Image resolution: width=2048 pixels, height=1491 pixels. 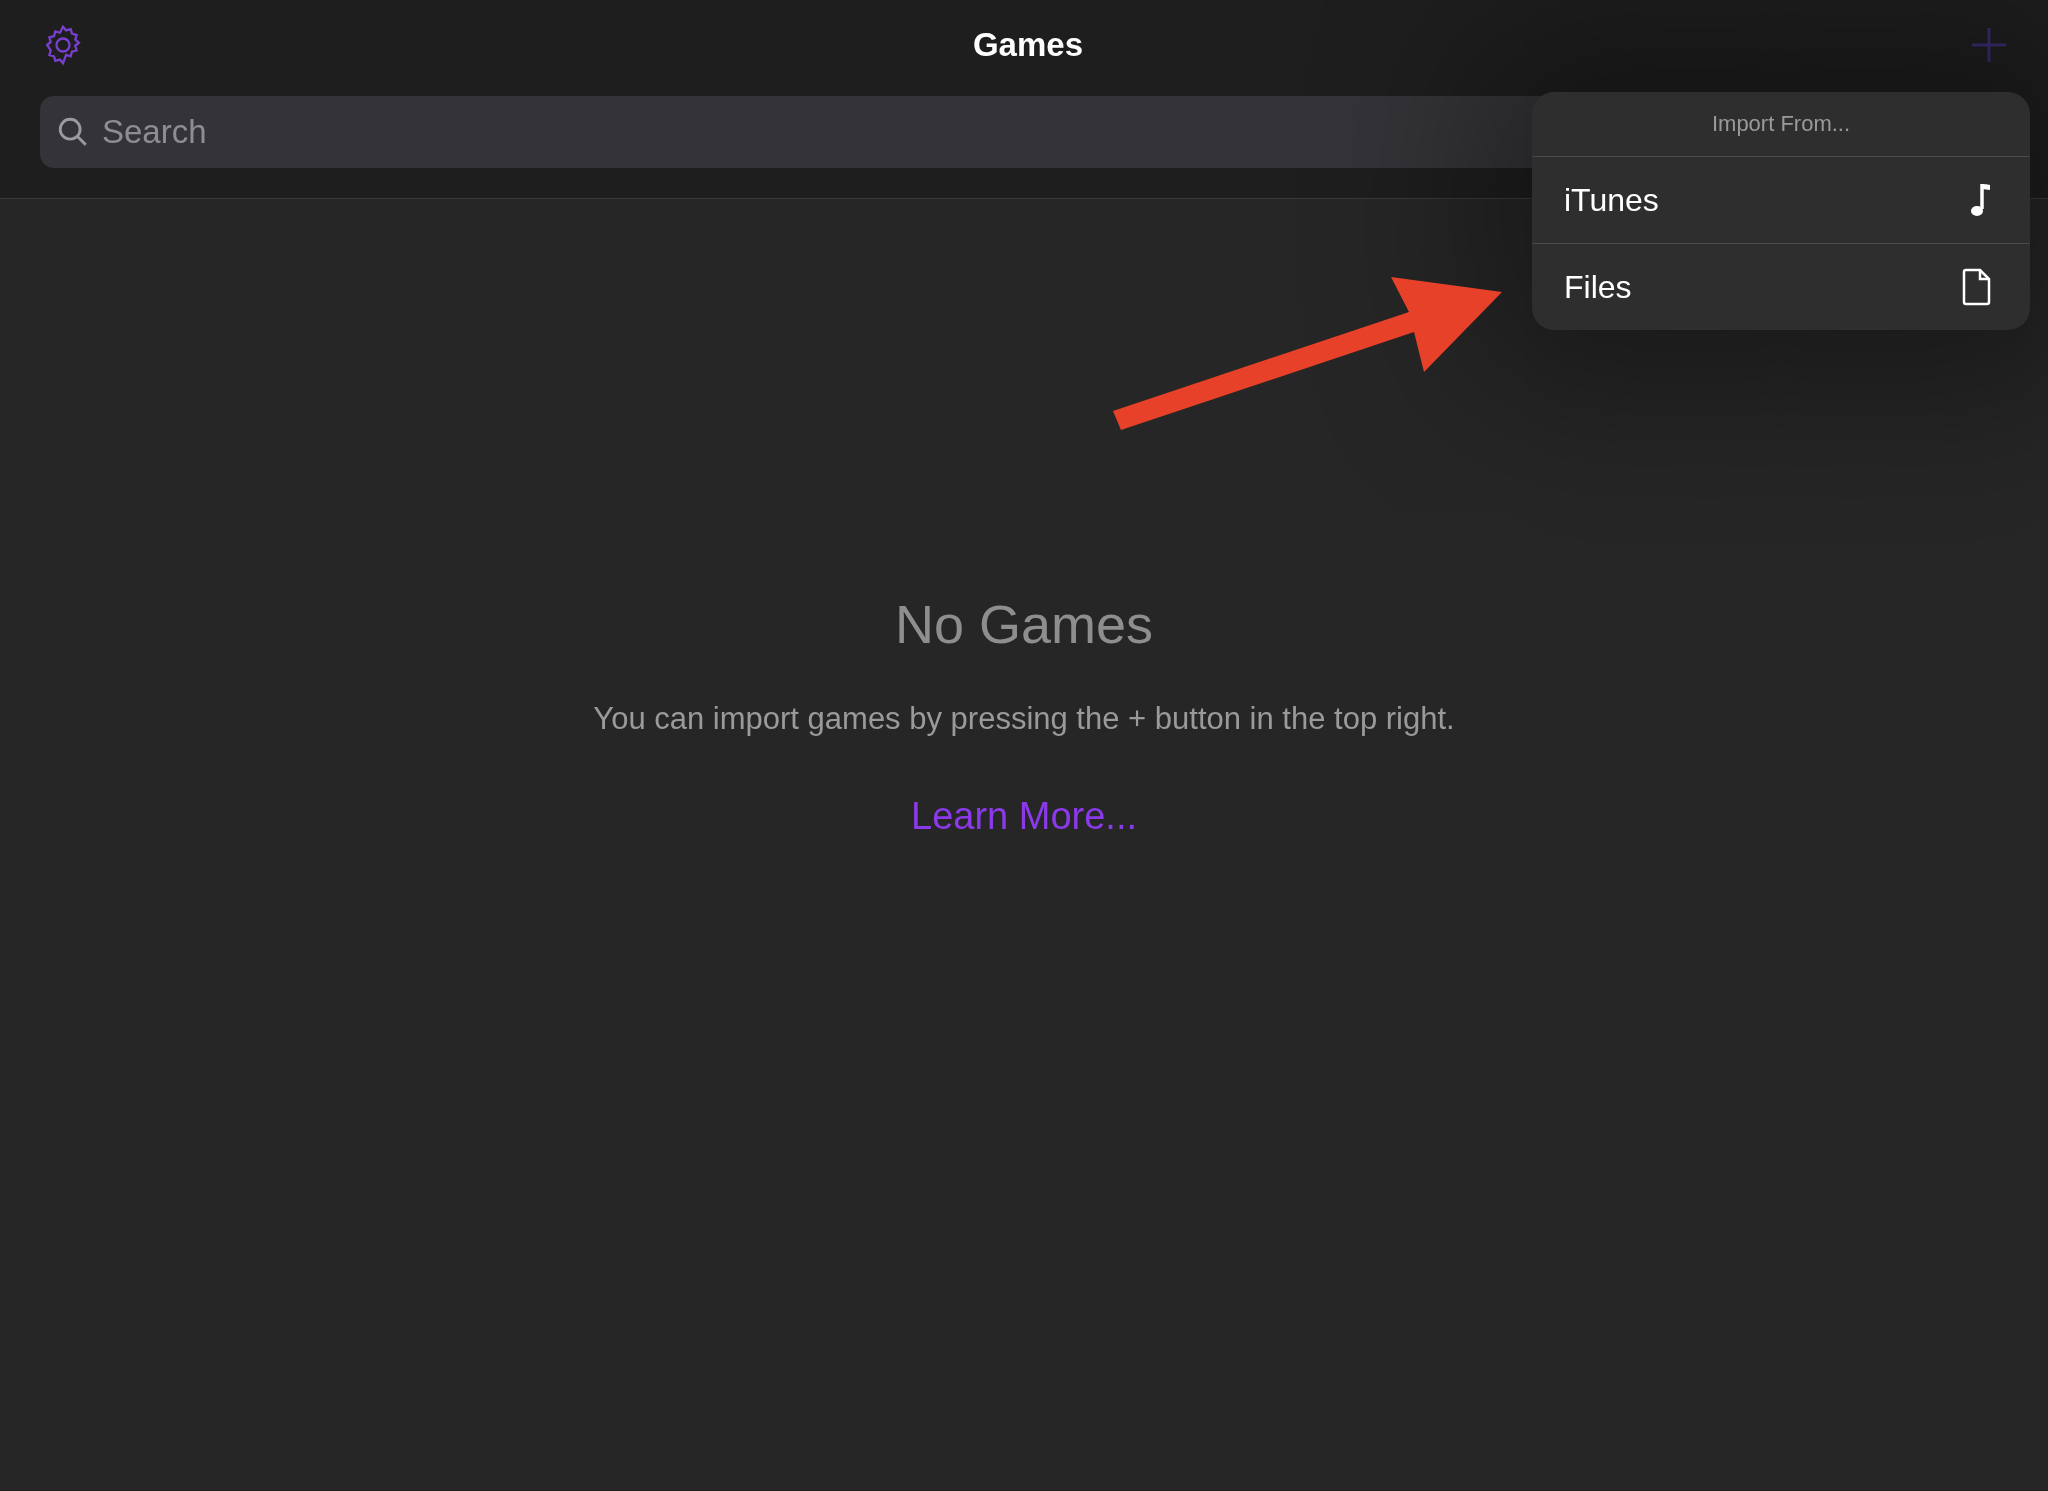 What do you see at coordinates (1781, 287) in the screenshot?
I see `menu-item: Files` at bounding box center [1781, 287].